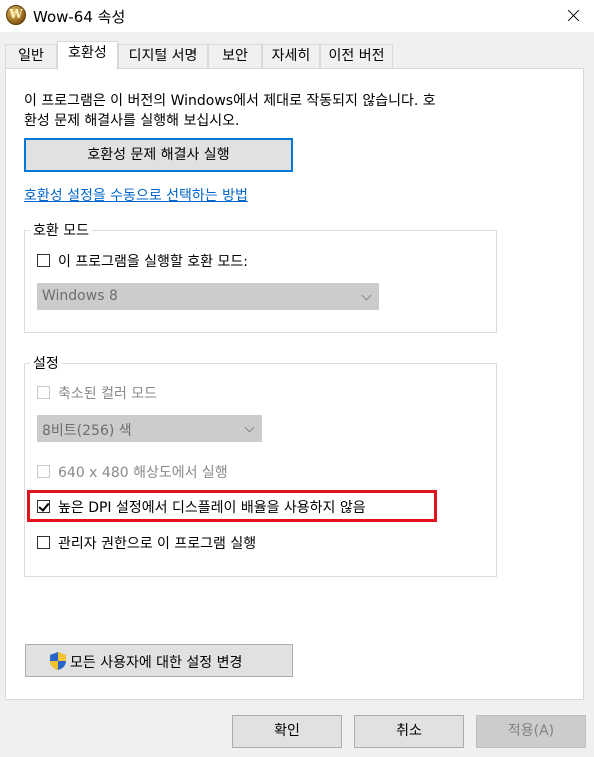  I want to click on window-title: Wow-64 속성, so click(79, 17).